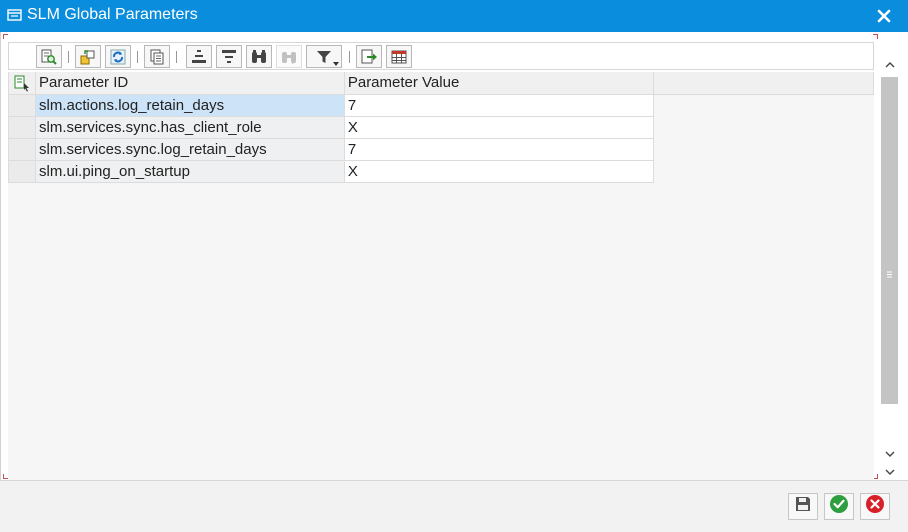  I want to click on sort-ascending-button, so click(199, 56).